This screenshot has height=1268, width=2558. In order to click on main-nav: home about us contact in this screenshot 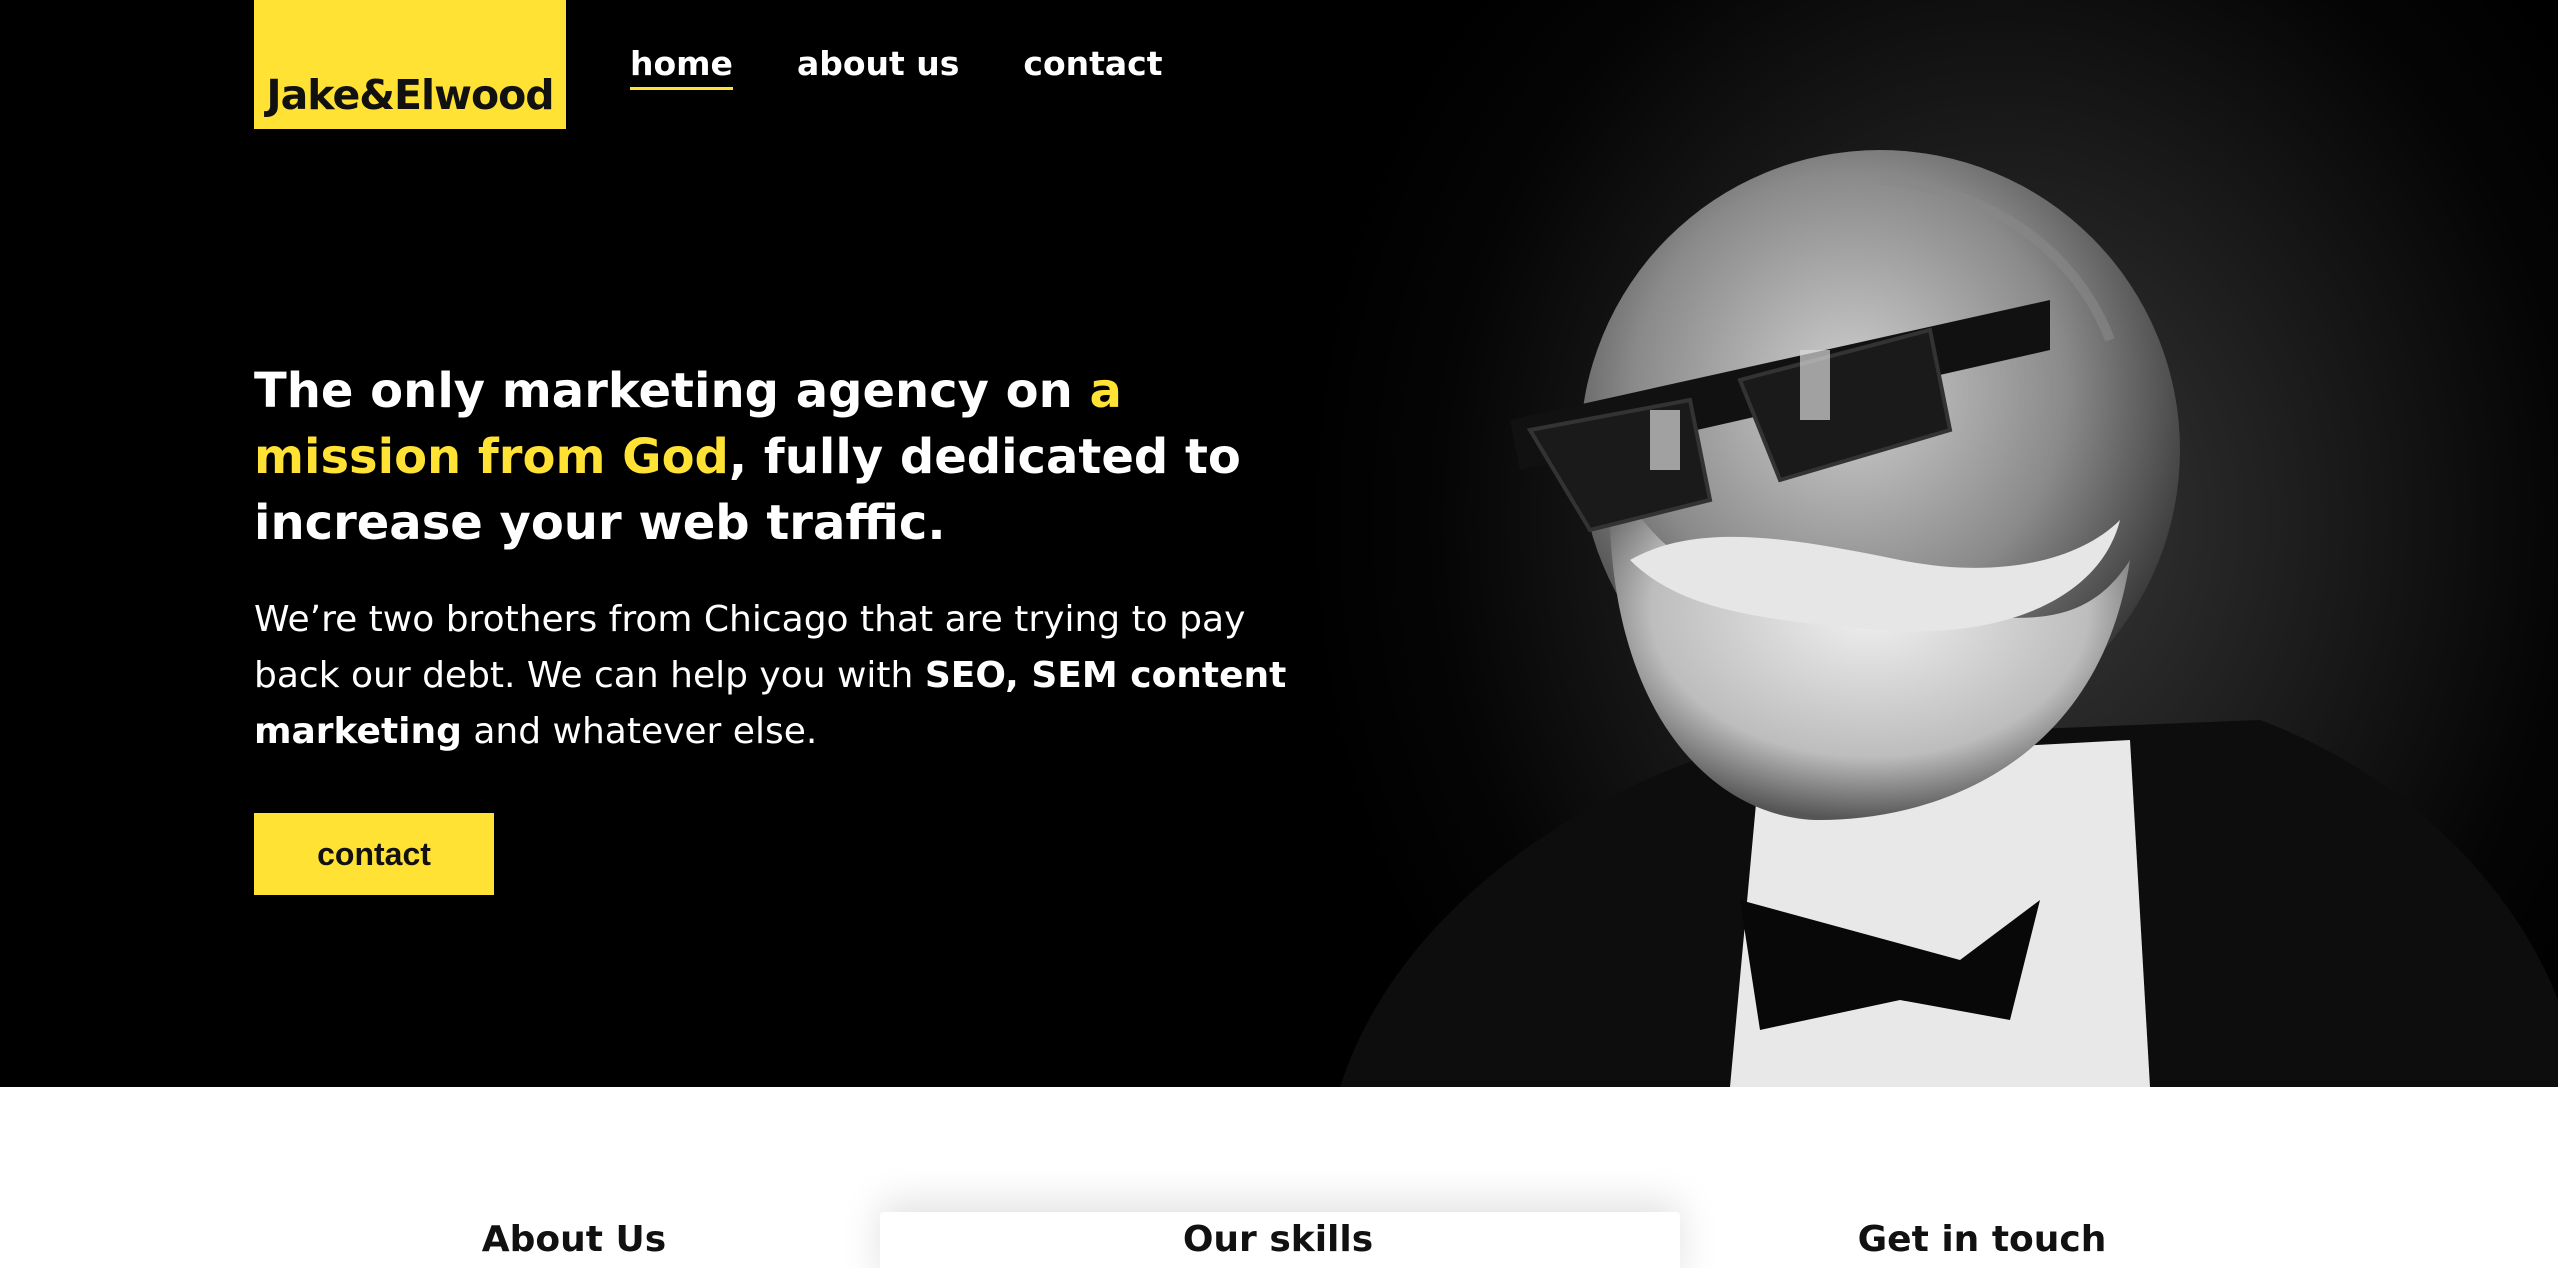, I will do `click(896, 66)`.